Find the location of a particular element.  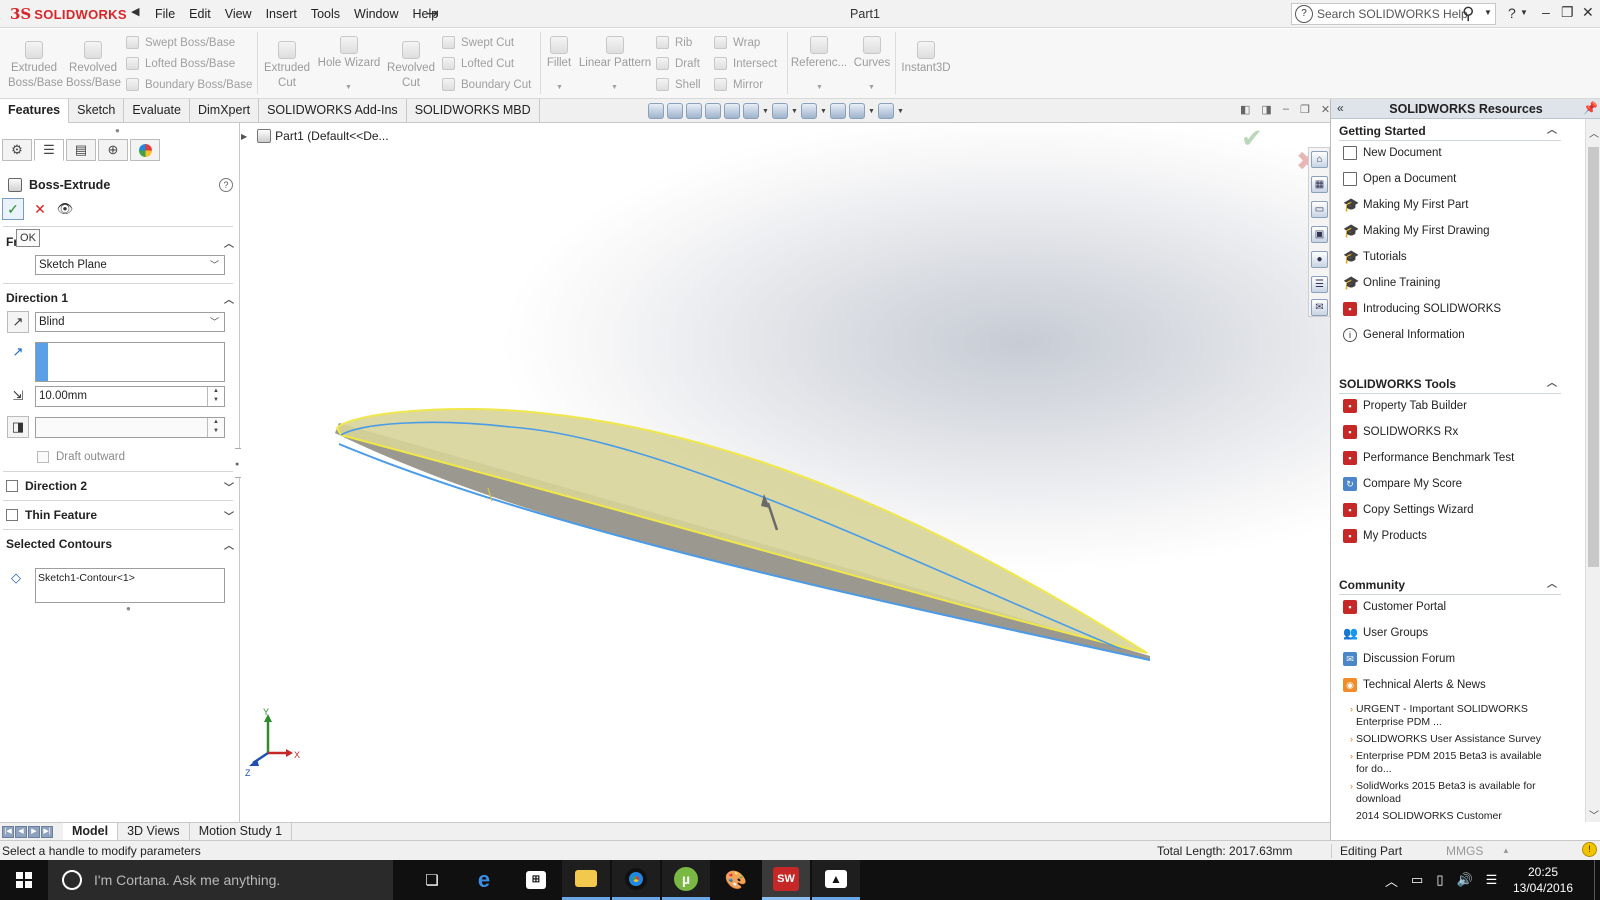

minimize-window-icon: – is located at coordinates (1546, 12).